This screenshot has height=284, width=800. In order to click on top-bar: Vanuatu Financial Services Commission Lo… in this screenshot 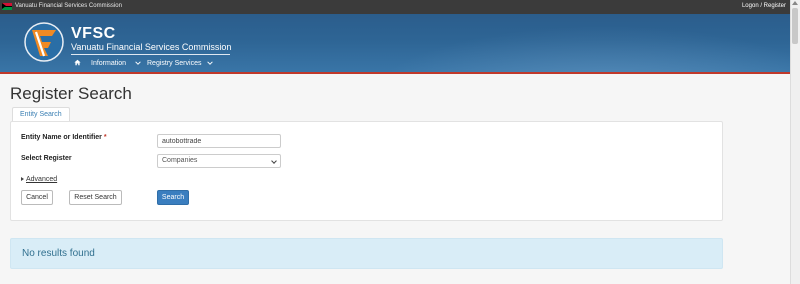, I will do `click(400, 7)`.